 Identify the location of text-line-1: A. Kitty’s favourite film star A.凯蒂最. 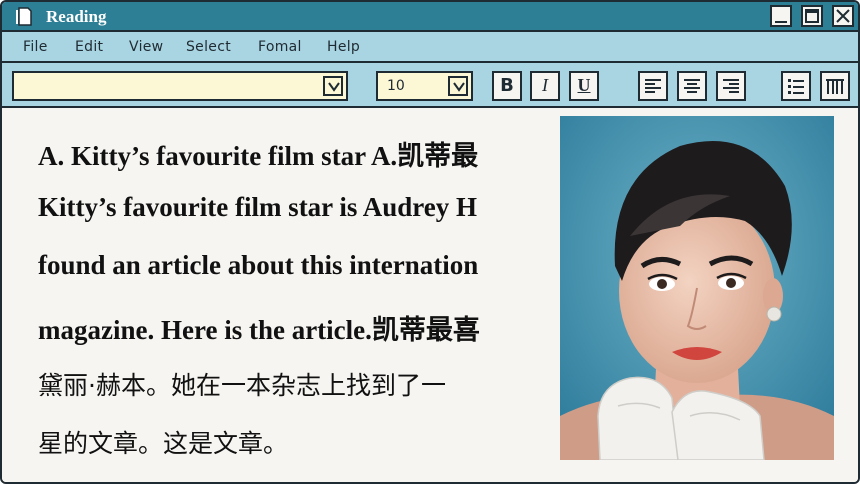
(258, 156).